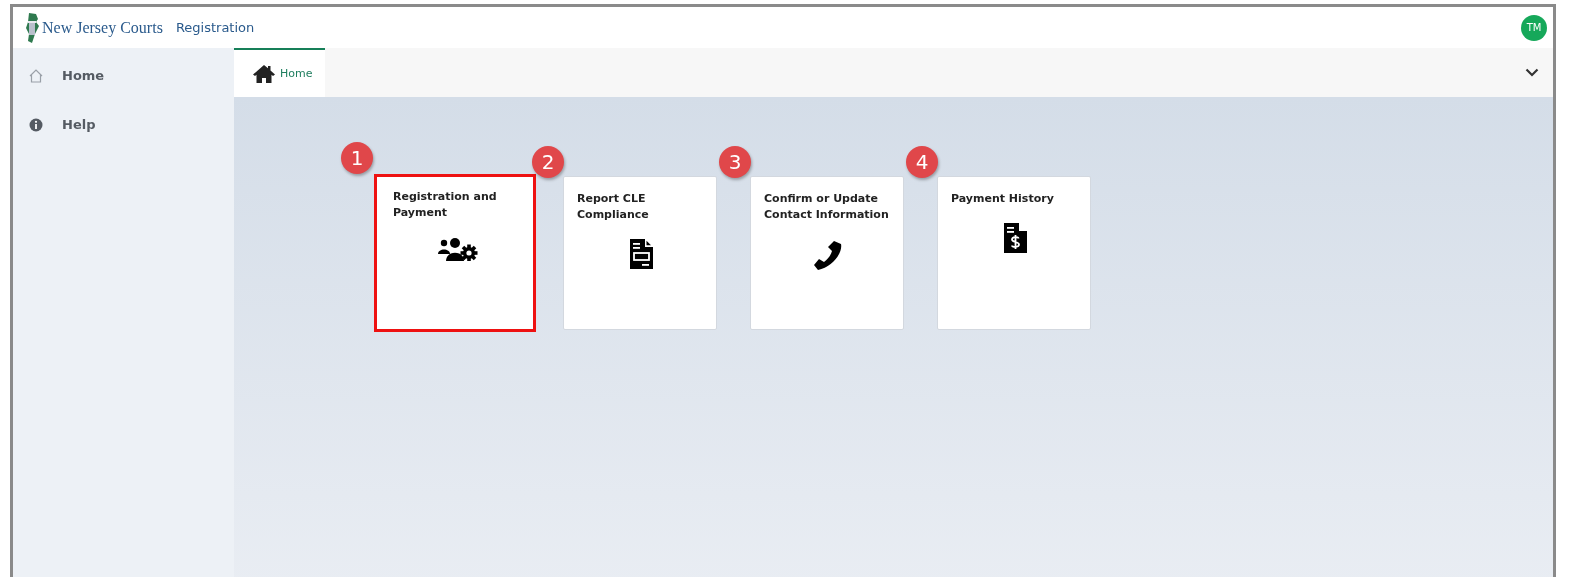 Image resolution: width=1575 pixels, height=577 pixels. What do you see at coordinates (264, 73) in the screenshot?
I see `house-icon` at bounding box center [264, 73].